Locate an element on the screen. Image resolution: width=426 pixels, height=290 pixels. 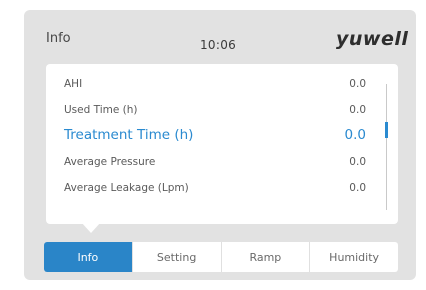
info-row-average-leakage: Average Leakage (Lpm) 0.0 is located at coordinates (215, 188).